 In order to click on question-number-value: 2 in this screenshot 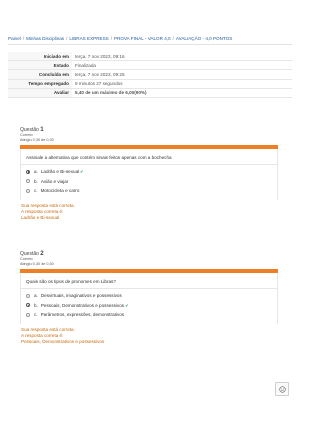, I will do `click(42, 253)`.